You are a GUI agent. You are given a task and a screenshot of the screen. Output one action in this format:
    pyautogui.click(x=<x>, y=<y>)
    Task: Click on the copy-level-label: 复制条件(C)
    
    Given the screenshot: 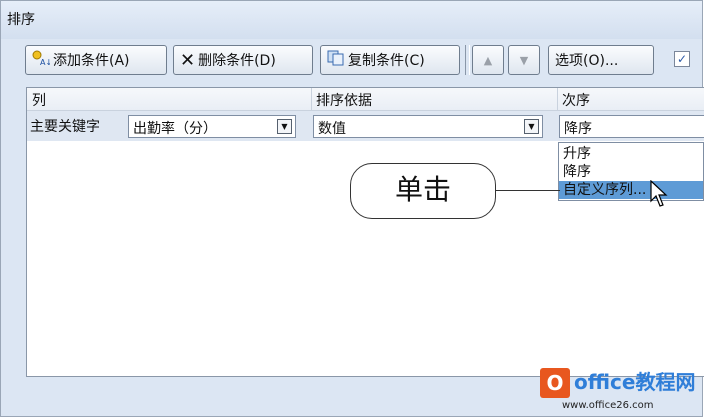 What is the action you would take?
    pyautogui.click(x=386, y=61)
    